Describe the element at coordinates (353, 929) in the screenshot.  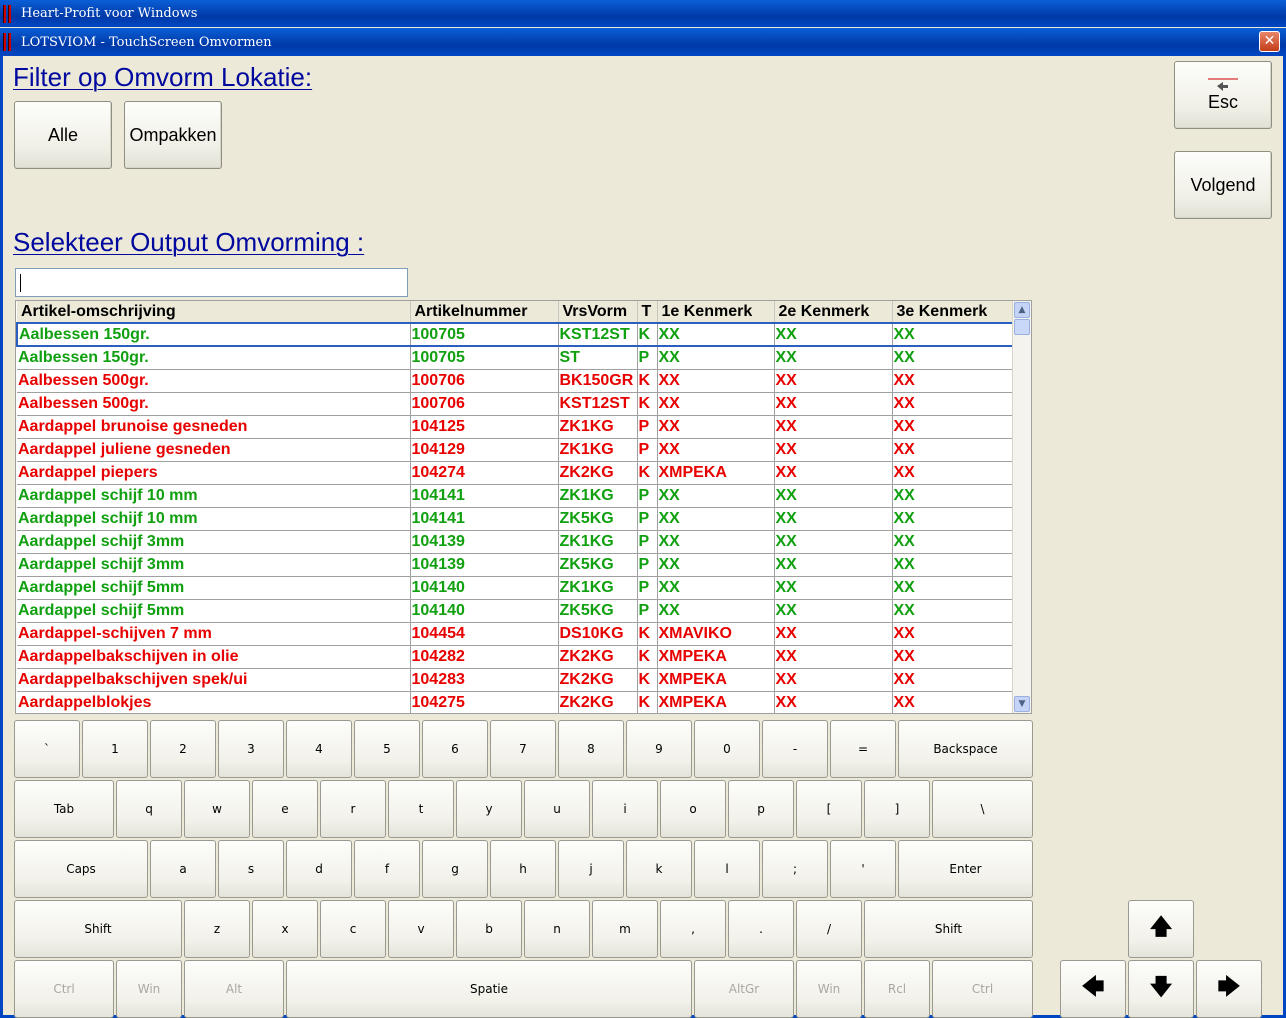
I see `key-c: c` at that location.